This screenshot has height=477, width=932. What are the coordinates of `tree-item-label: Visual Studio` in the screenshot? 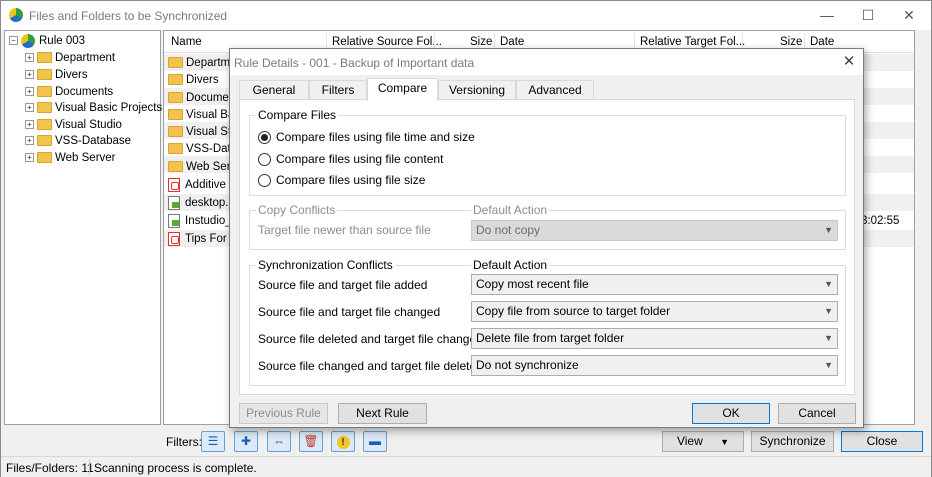 It's located at (88, 125).